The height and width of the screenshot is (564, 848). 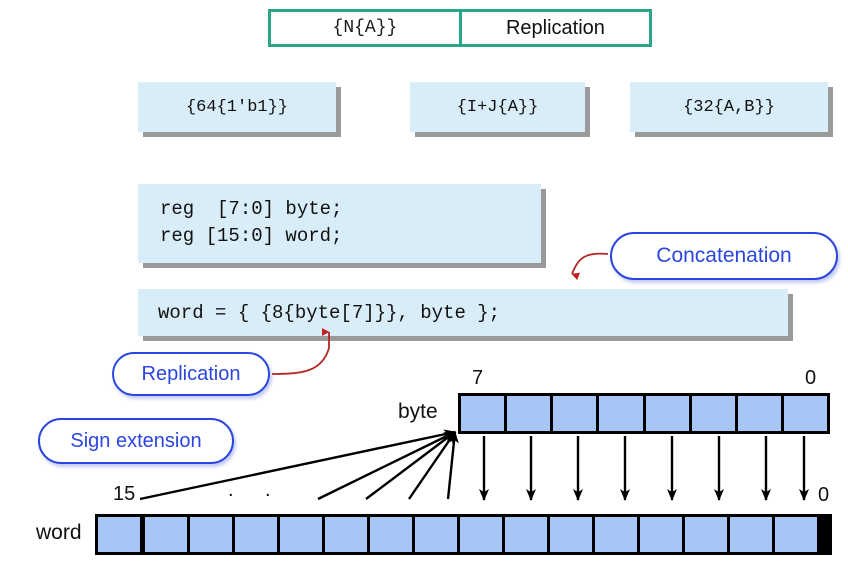 I want to click on callout-sign-extension: Sign extension, so click(x=136, y=441).